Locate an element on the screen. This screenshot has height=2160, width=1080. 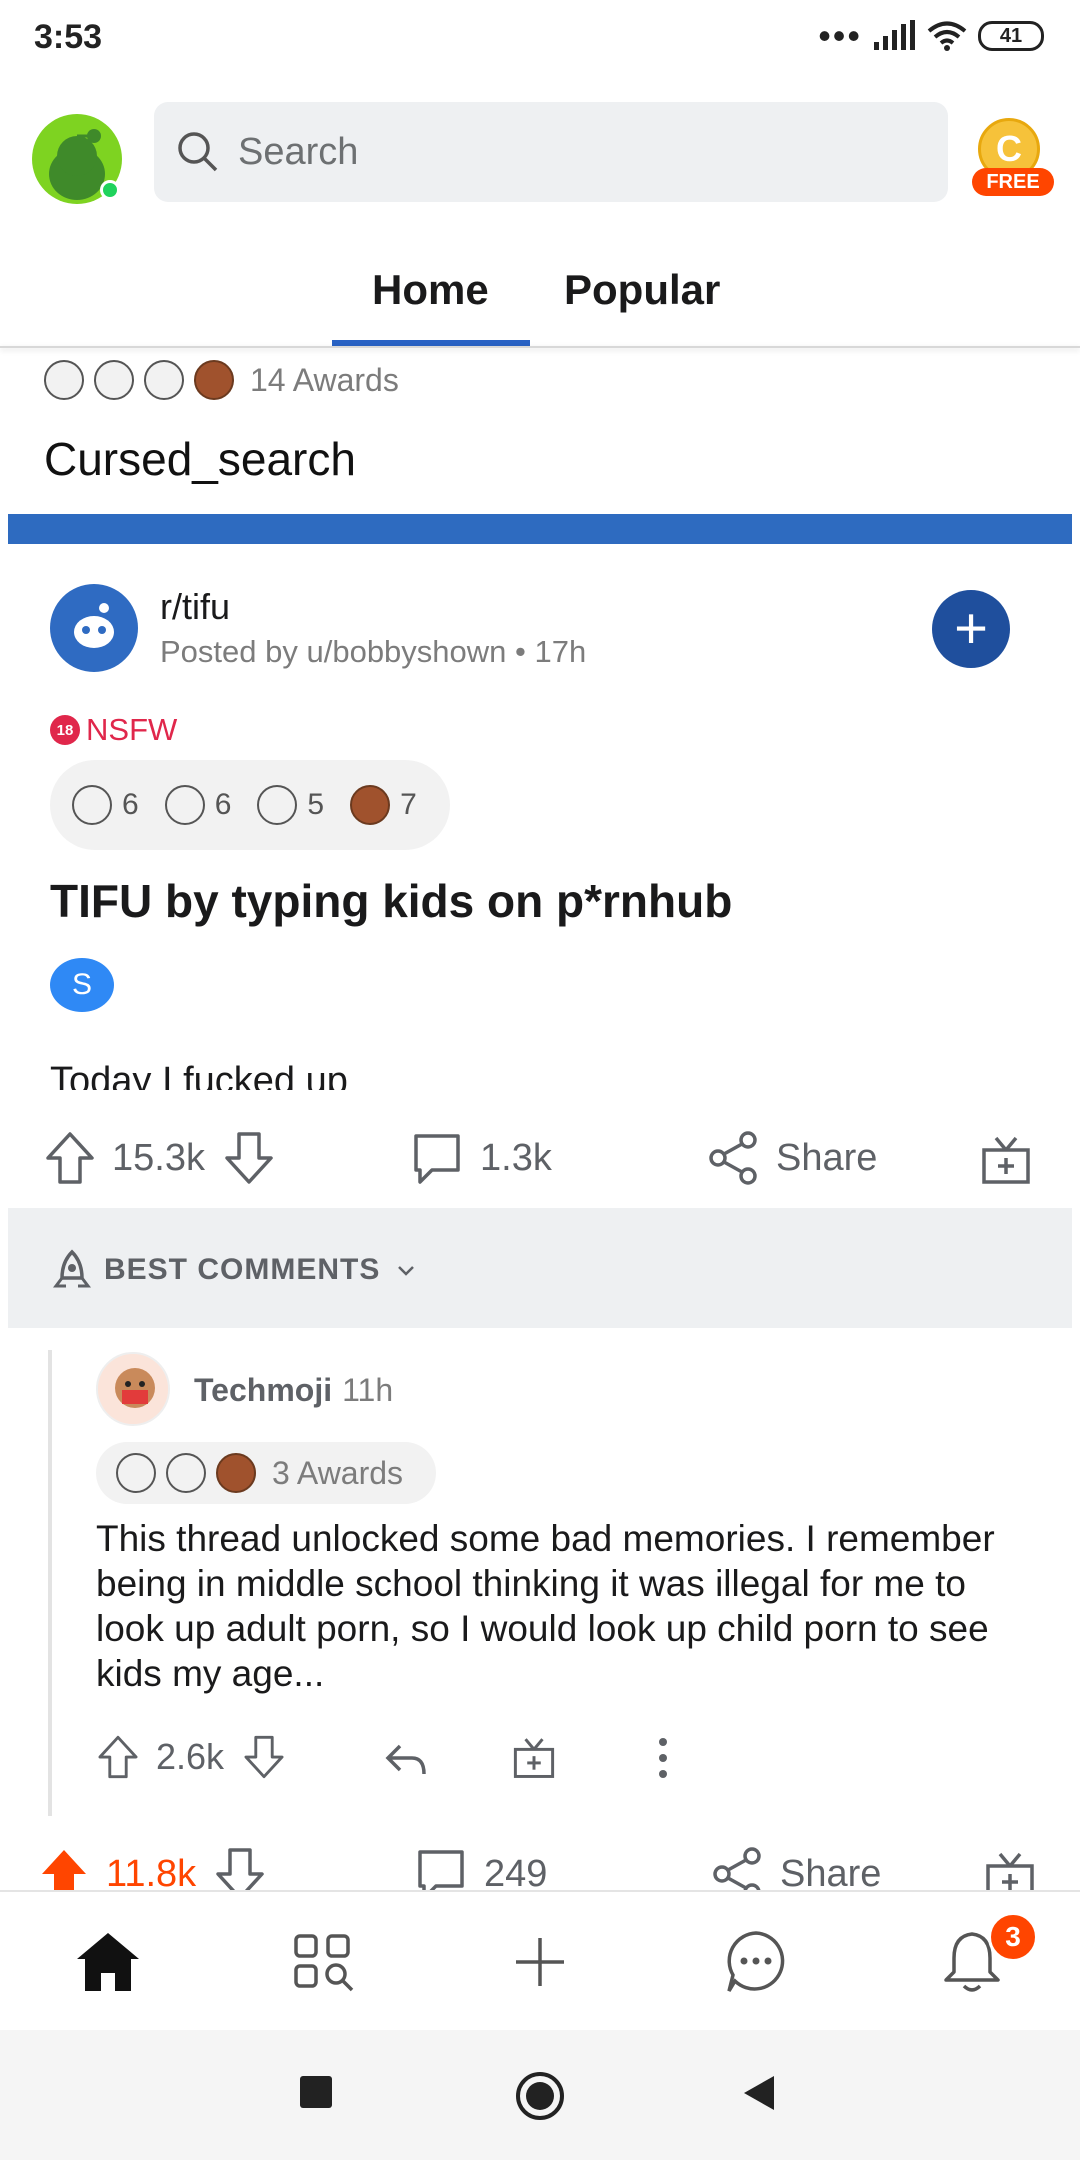
signal-icon is located at coordinates (894, 35).